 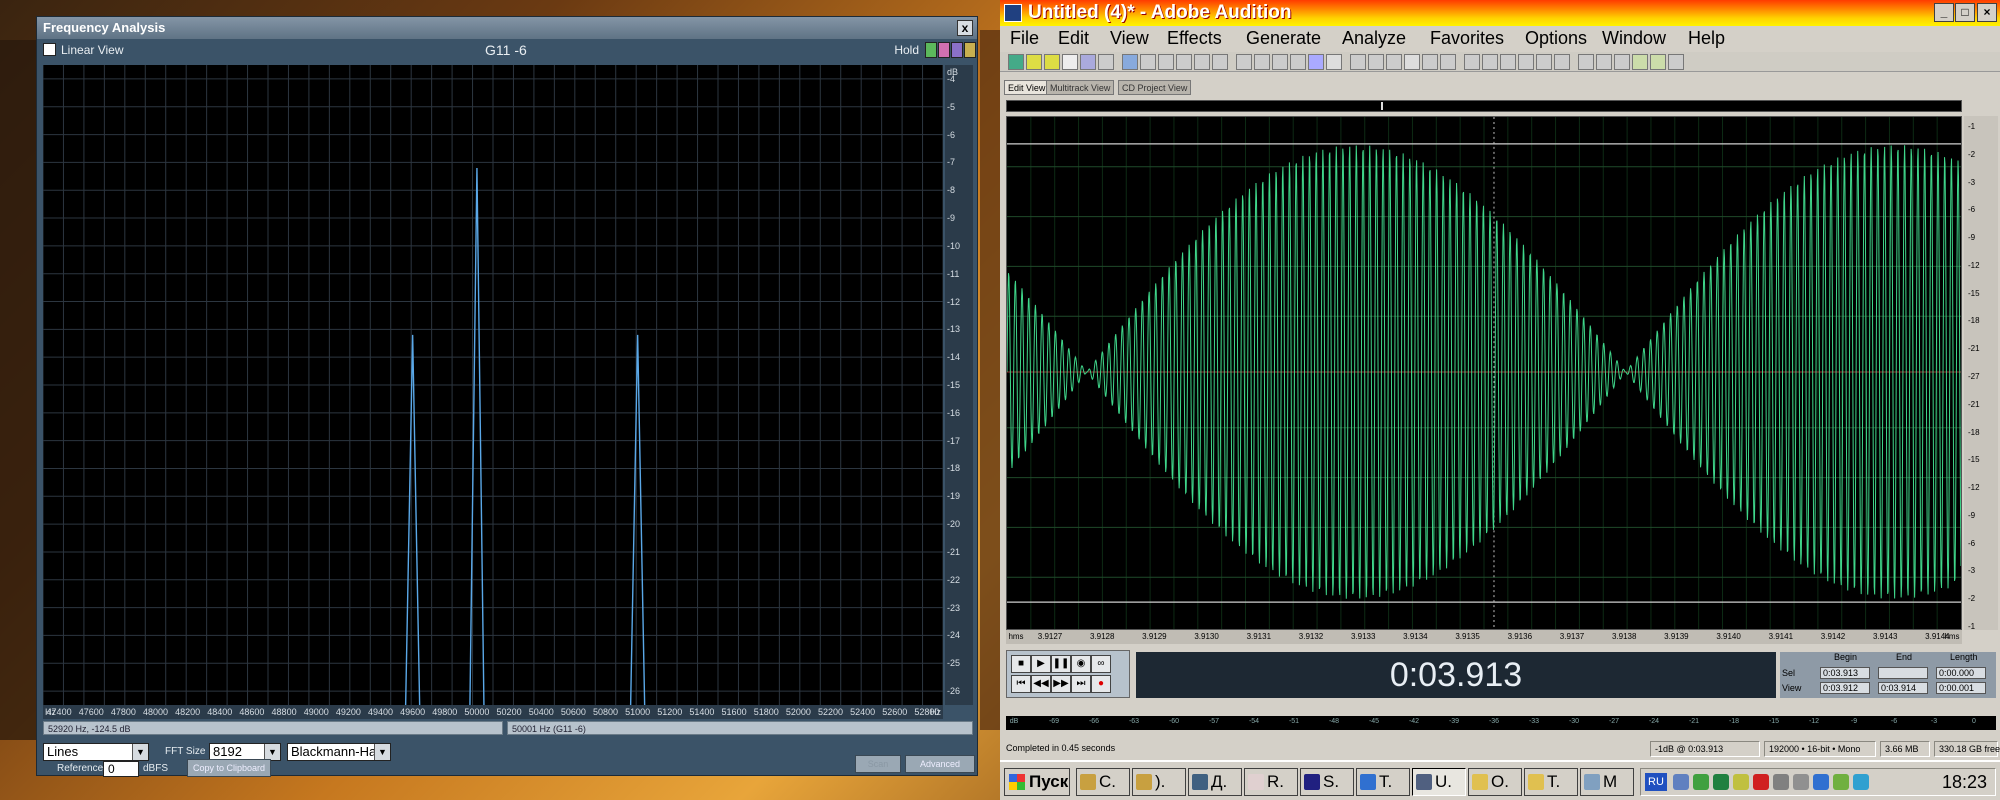 I want to click on view-length-field: 0:00.001, so click(x=1961, y=688).